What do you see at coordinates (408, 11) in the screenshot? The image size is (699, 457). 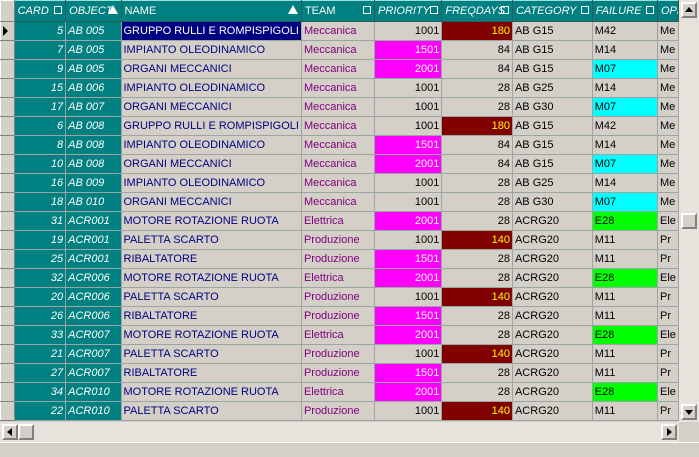 I see `column-header-priority: PRIORITY` at bounding box center [408, 11].